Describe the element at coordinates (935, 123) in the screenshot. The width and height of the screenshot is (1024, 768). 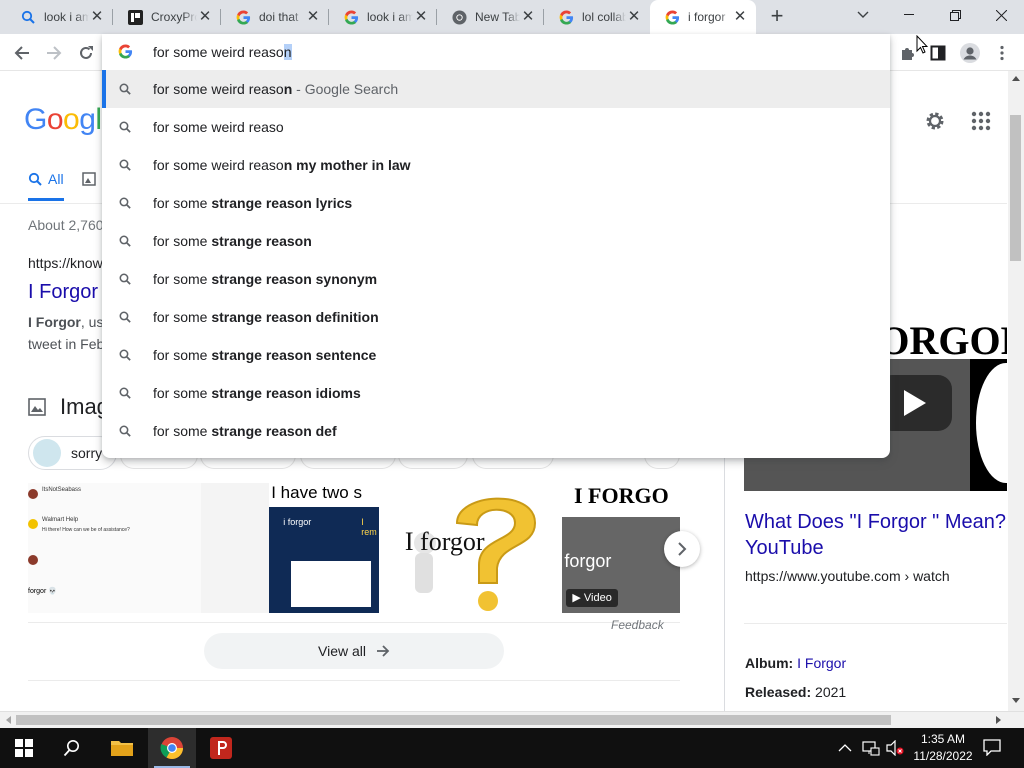
I see `settings-gear-icon` at that location.